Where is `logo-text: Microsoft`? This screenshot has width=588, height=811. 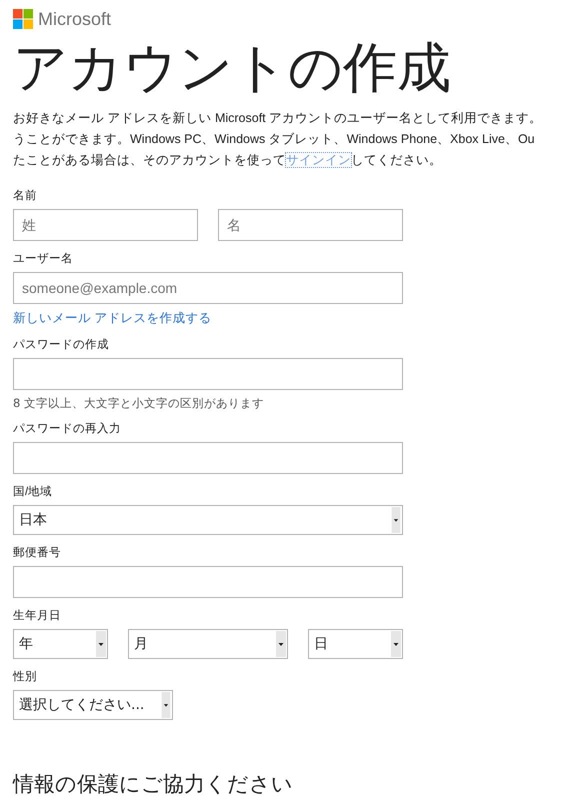 logo-text: Microsoft is located at coordinates (75, 19).